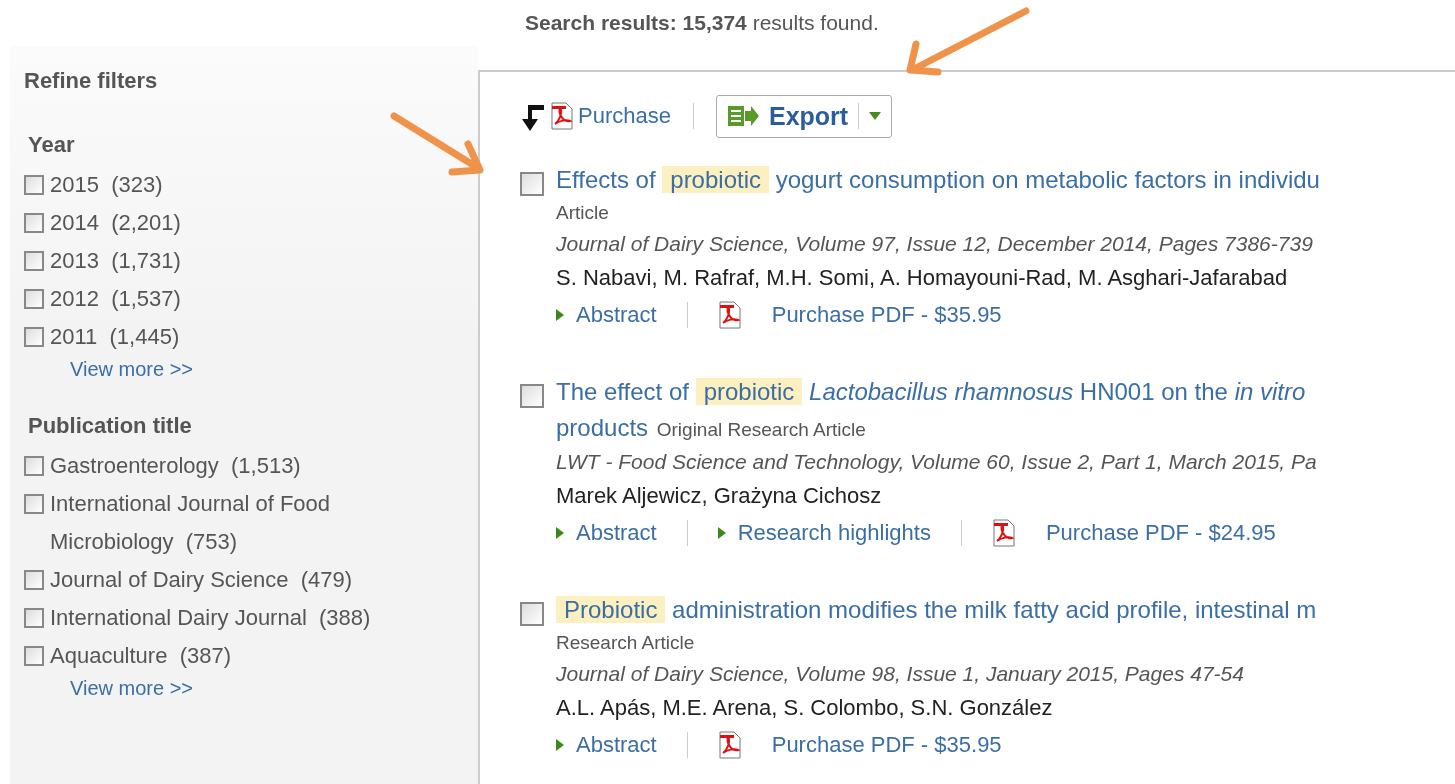 The width and height of the screenshot is (1455, 784). Describe the element at coordinates (175, 466) in the screenshot. I see `filter-option: Gastroenterology (1,513)` at that location.